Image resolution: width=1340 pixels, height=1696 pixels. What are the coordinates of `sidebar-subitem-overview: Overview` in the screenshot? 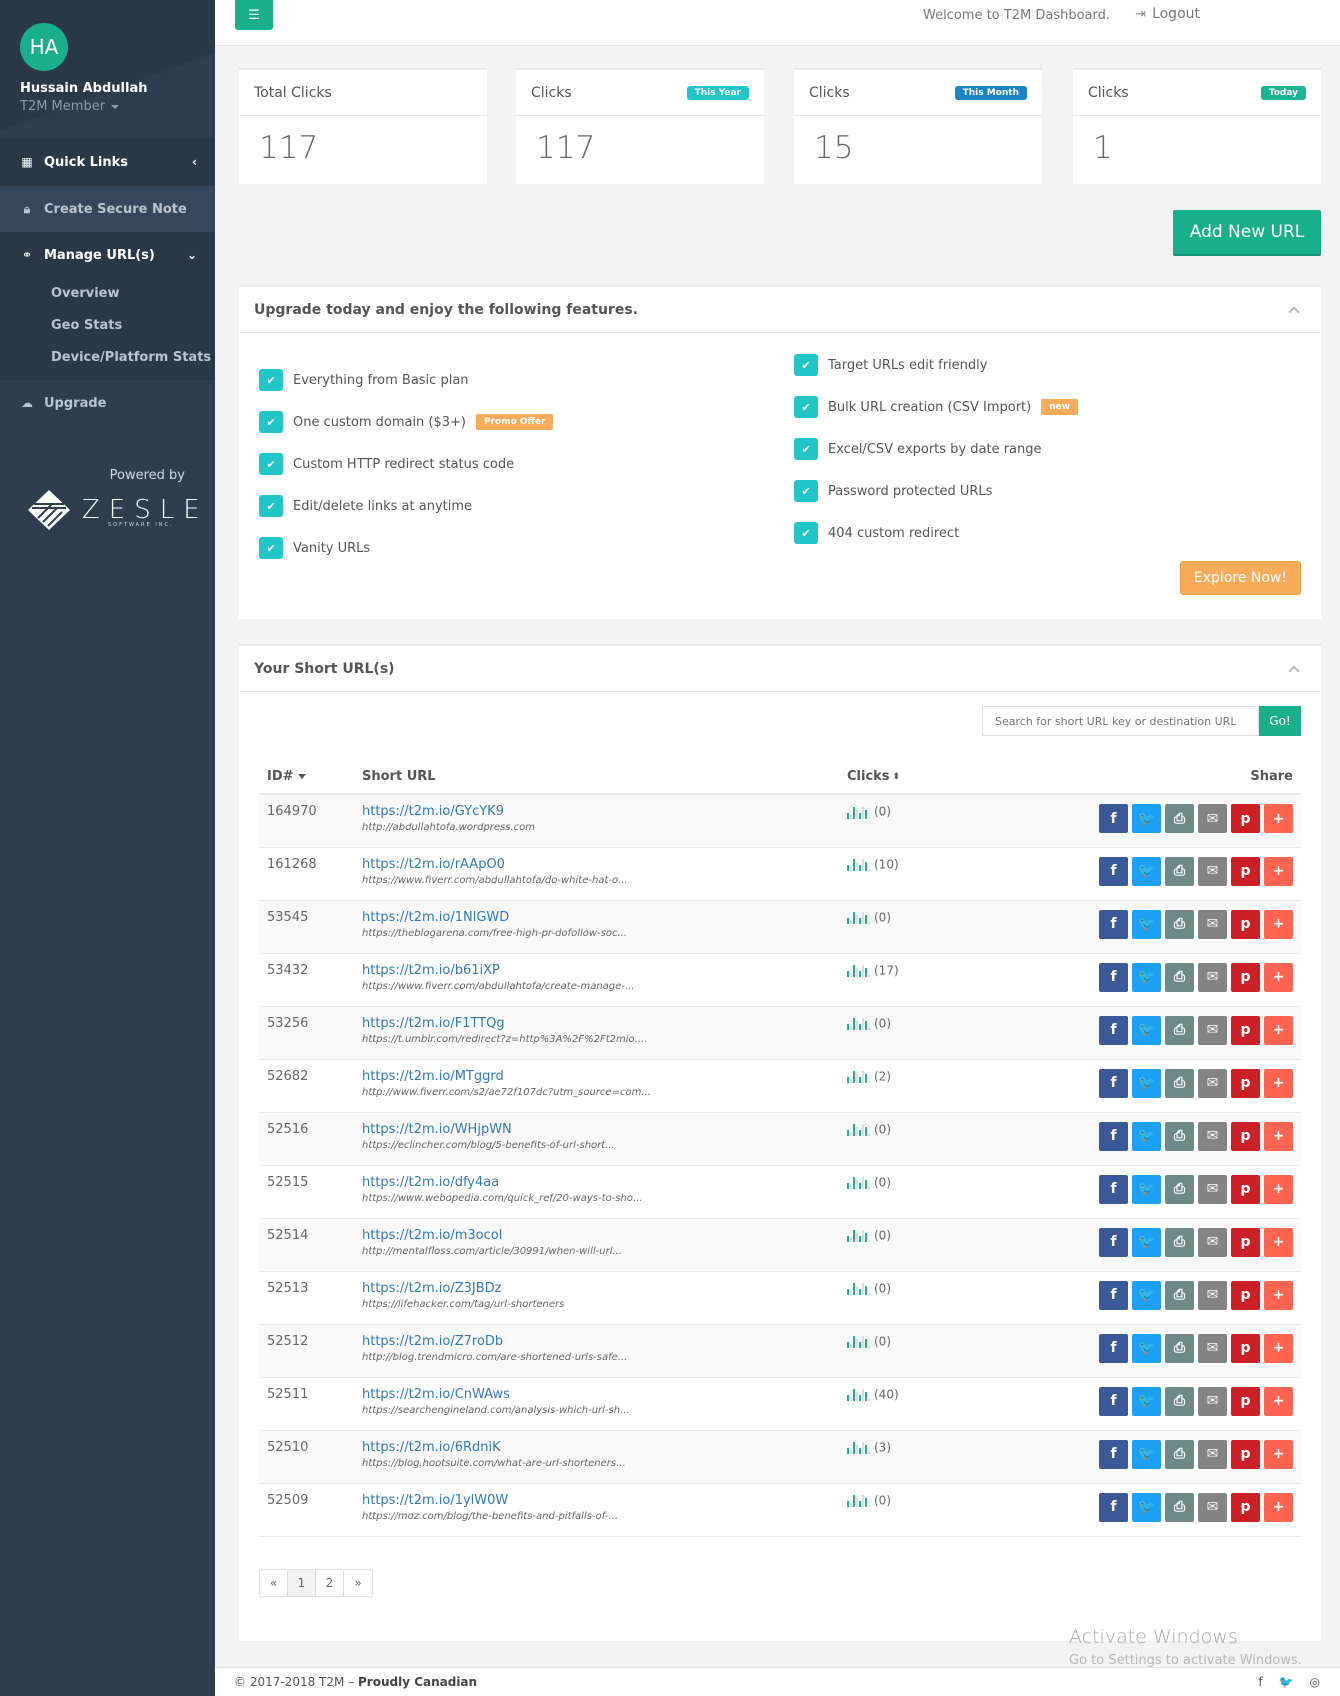 It's located at (107, 294).